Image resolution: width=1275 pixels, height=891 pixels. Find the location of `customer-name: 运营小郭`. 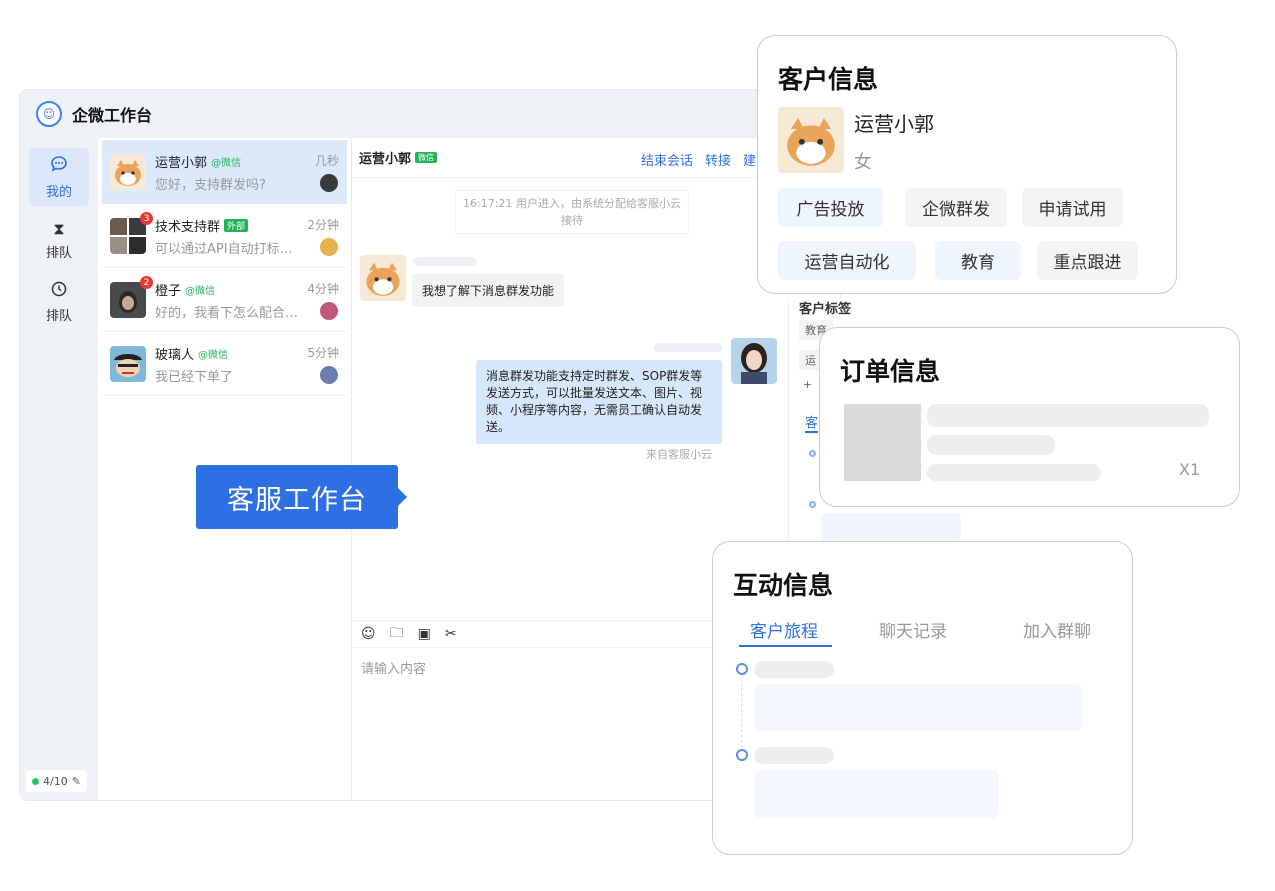

customer-name: 运营小郭 is located at coordinates (894, 124).